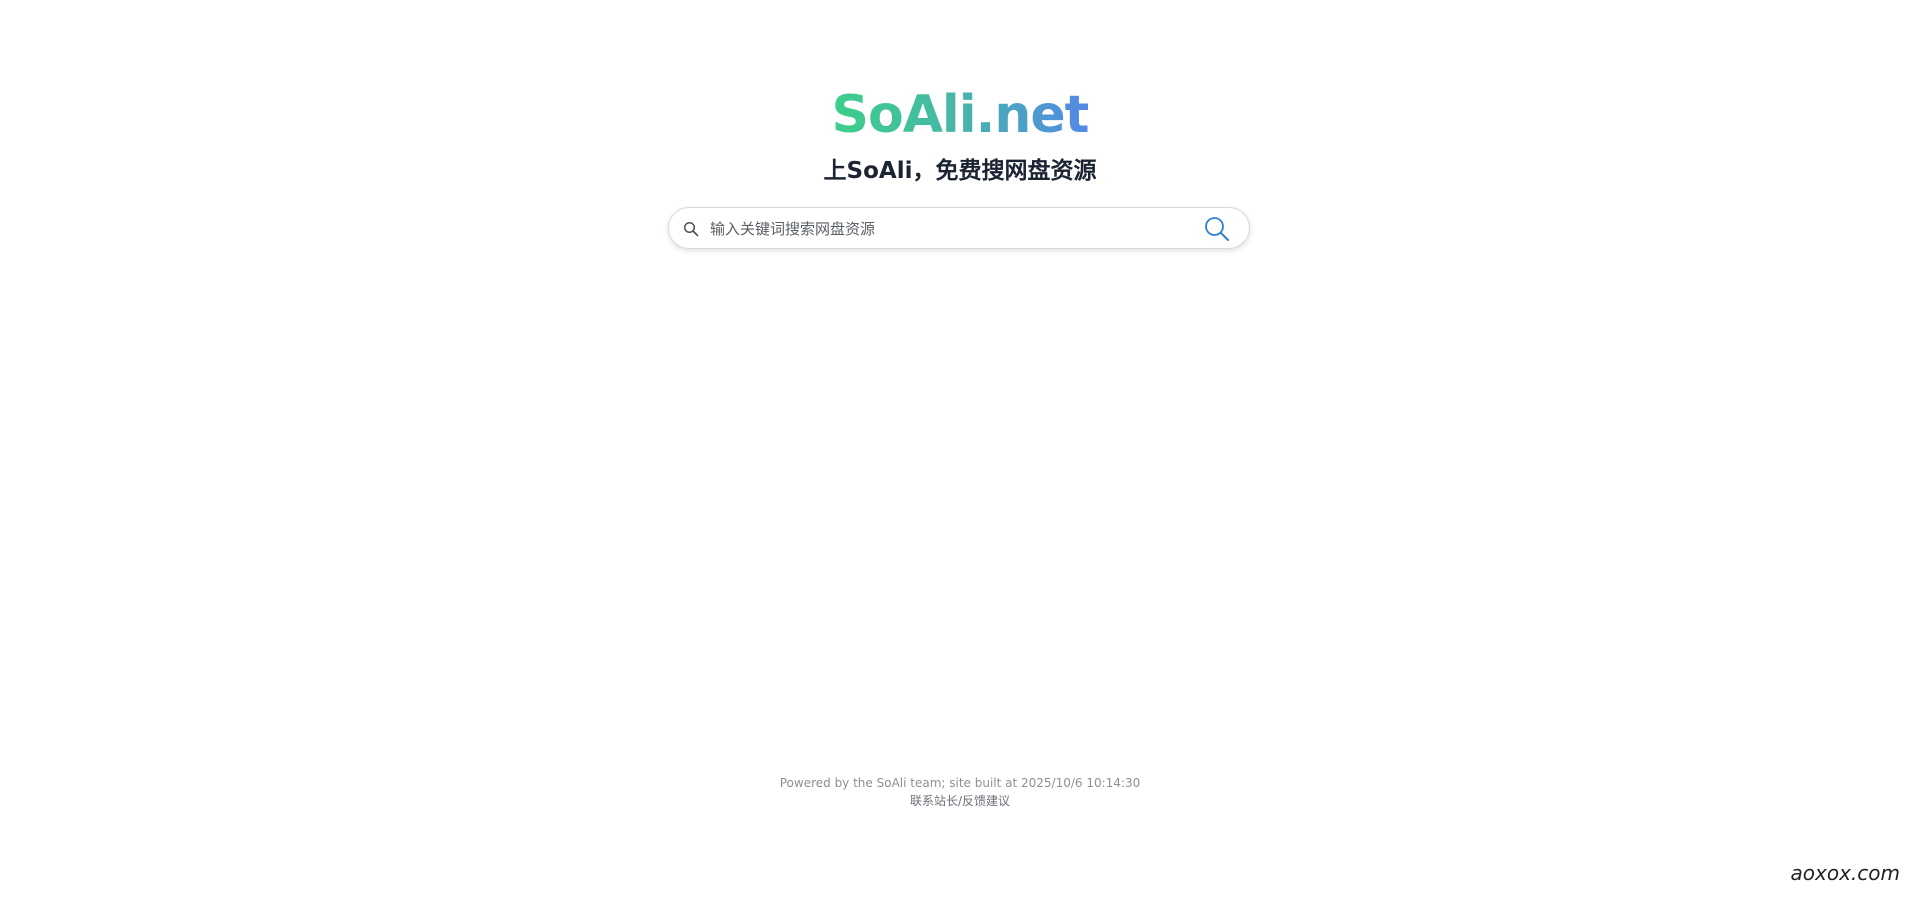 The image size is (1920, 911). What do you see at coordinates (960, 171) in the screenshot?
I see `site-slogan: 上SoAli，免费搜网盘资源` at bounding box center [960, 171].